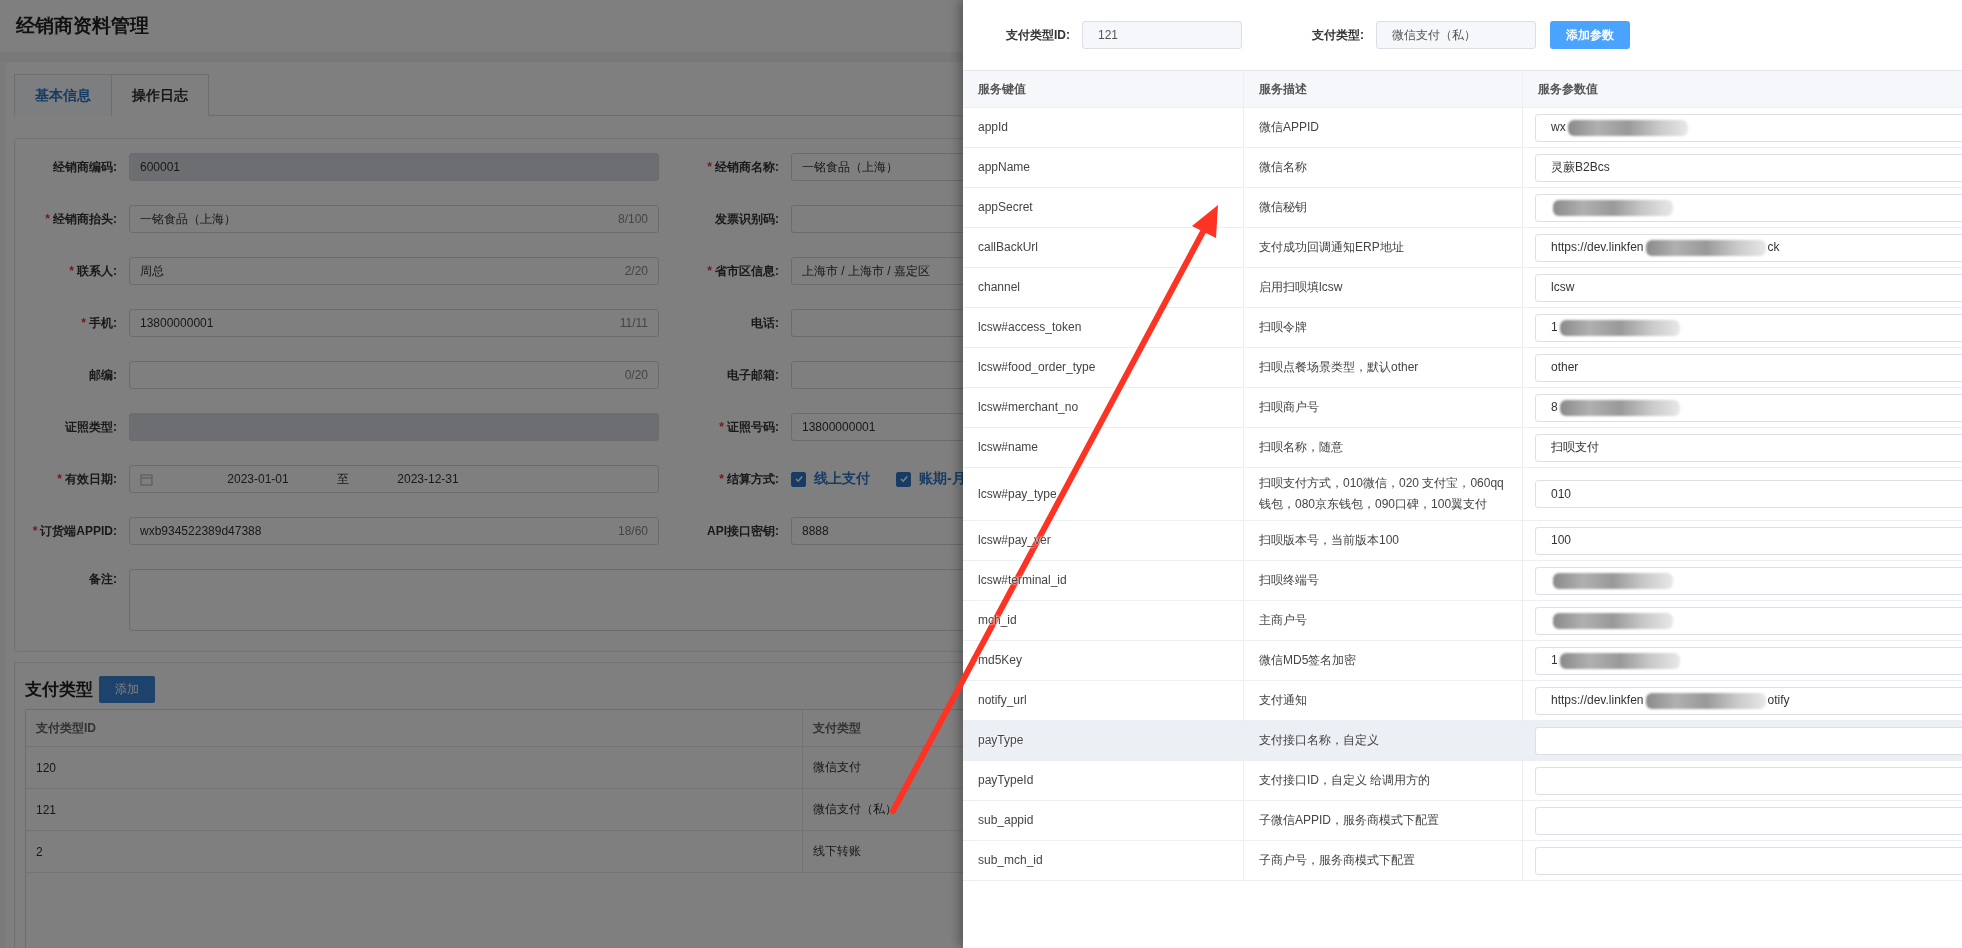 This screenshot has width=1962, height=948. I want to click on input-field: lcsw, so click(1748, 287).